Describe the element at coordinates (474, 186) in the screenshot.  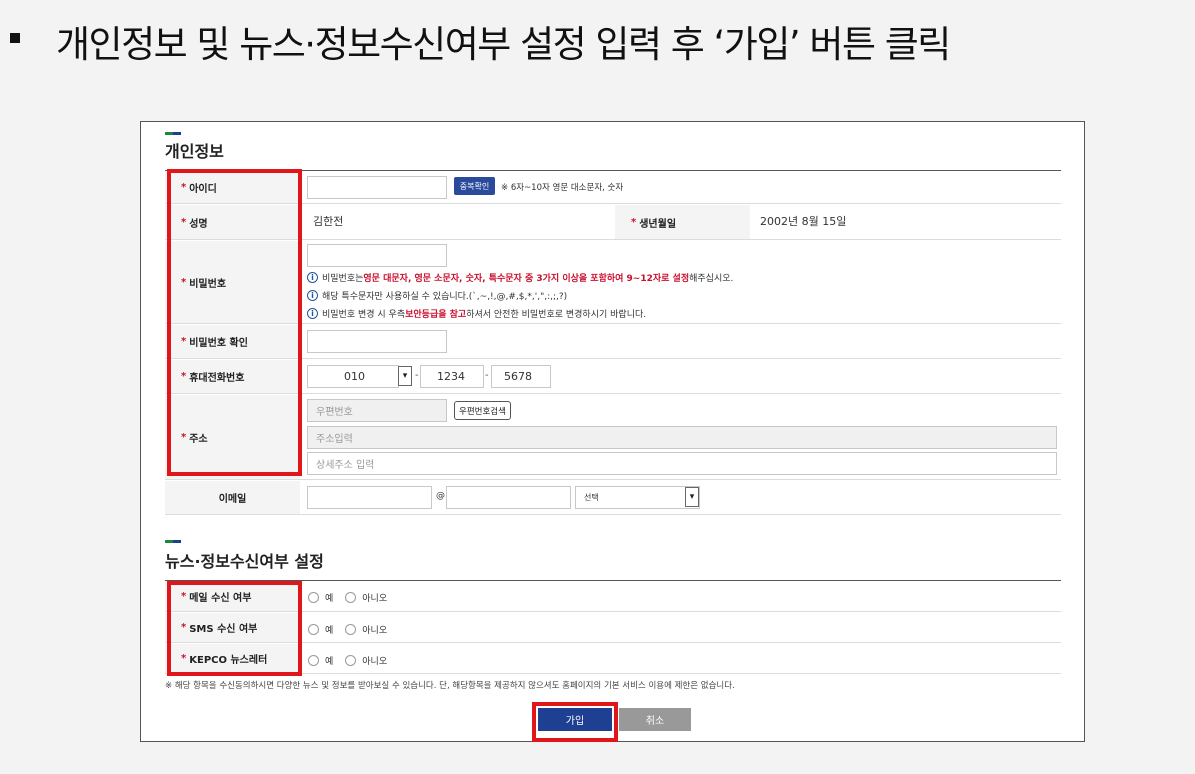
I see `duplicate-check-button: 중복확인` at that location.